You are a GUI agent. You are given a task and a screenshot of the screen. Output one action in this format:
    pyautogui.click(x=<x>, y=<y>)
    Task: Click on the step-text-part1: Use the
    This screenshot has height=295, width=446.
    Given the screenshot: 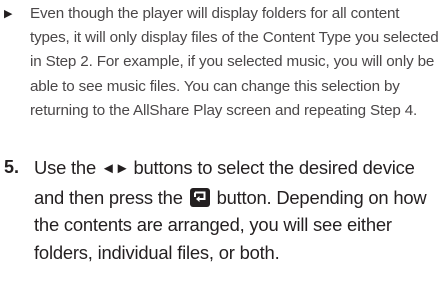 What is the action you would take?
    pyautogui.click(x=67, y=167)
    